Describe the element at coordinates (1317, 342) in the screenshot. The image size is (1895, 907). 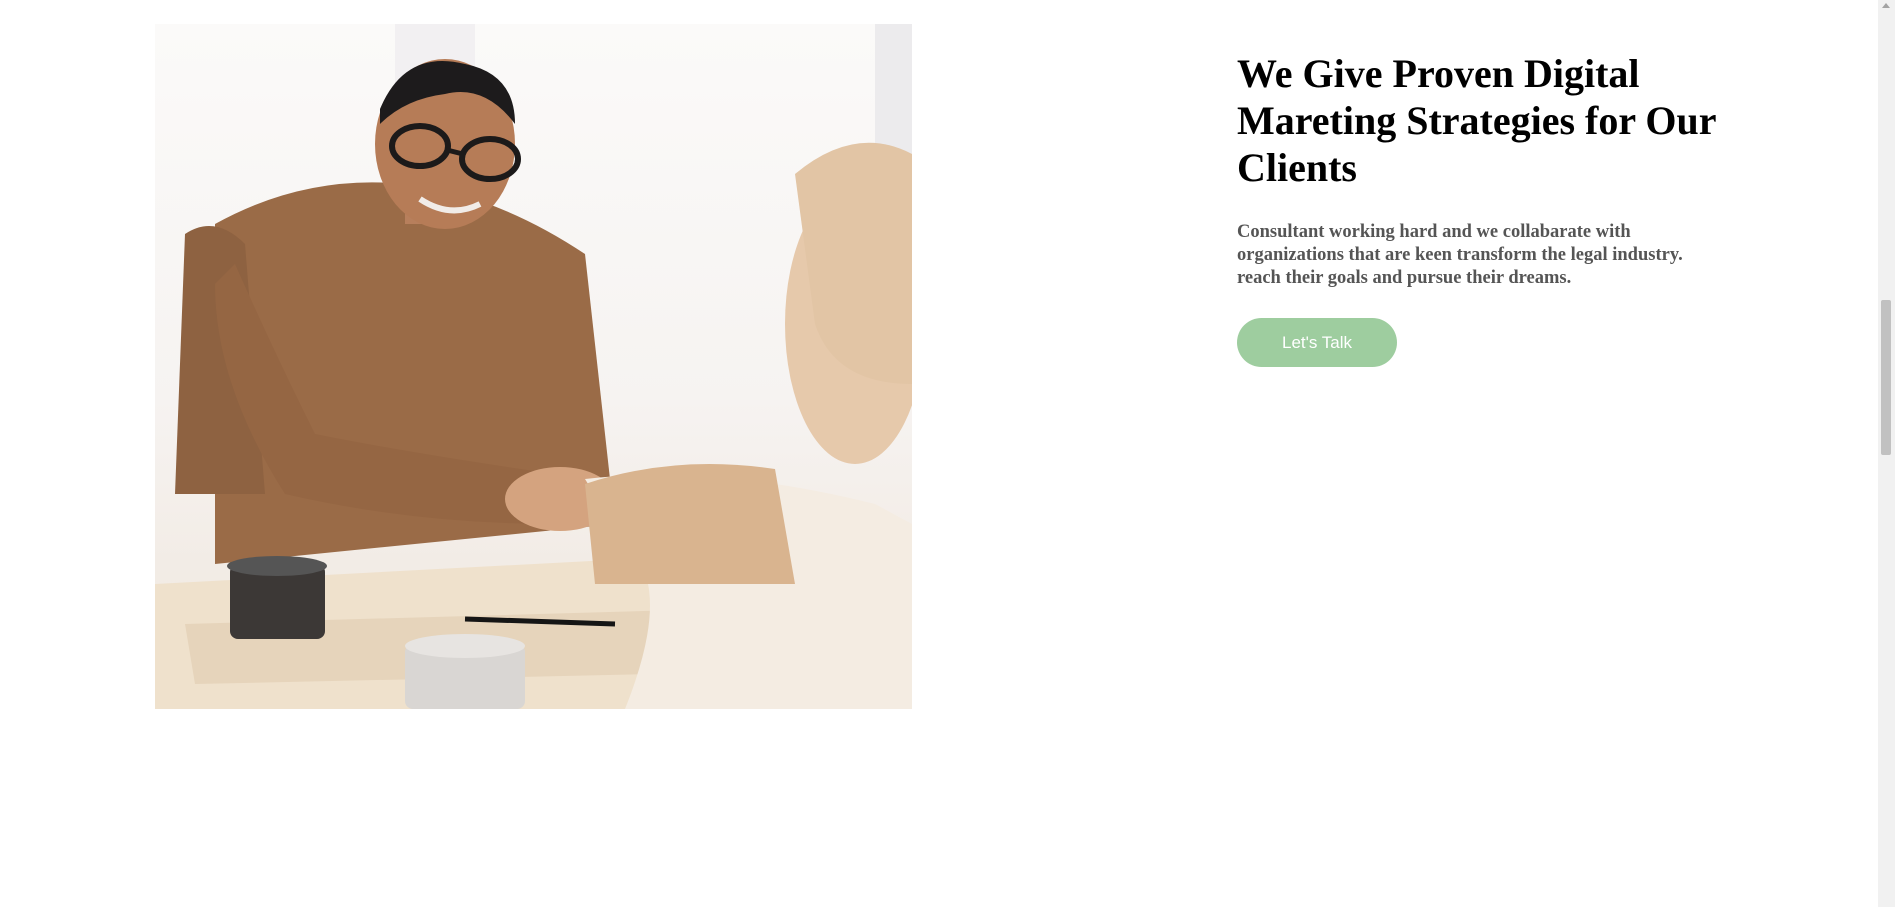
I see `lets-talk-button: Let's Talk` at that location.